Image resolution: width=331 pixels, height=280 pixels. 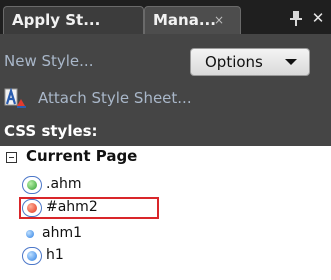 What do you see at coordinates (219, 20) in the screenshot?
I see `tab-close-icon: ×` at bounding box center [219, 20].